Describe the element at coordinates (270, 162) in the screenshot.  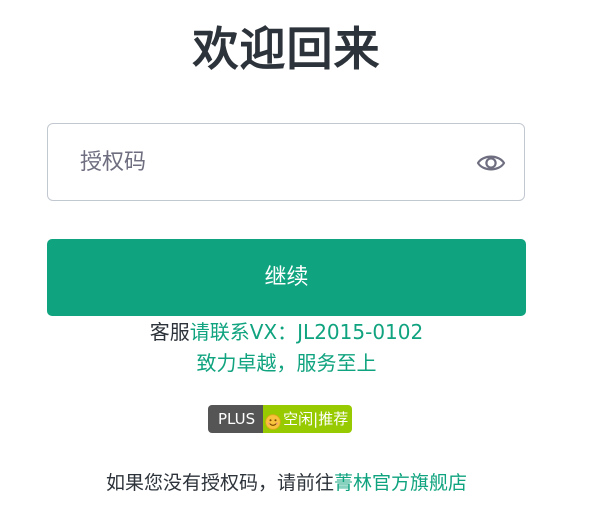
I see `auth-code-input` at that location.